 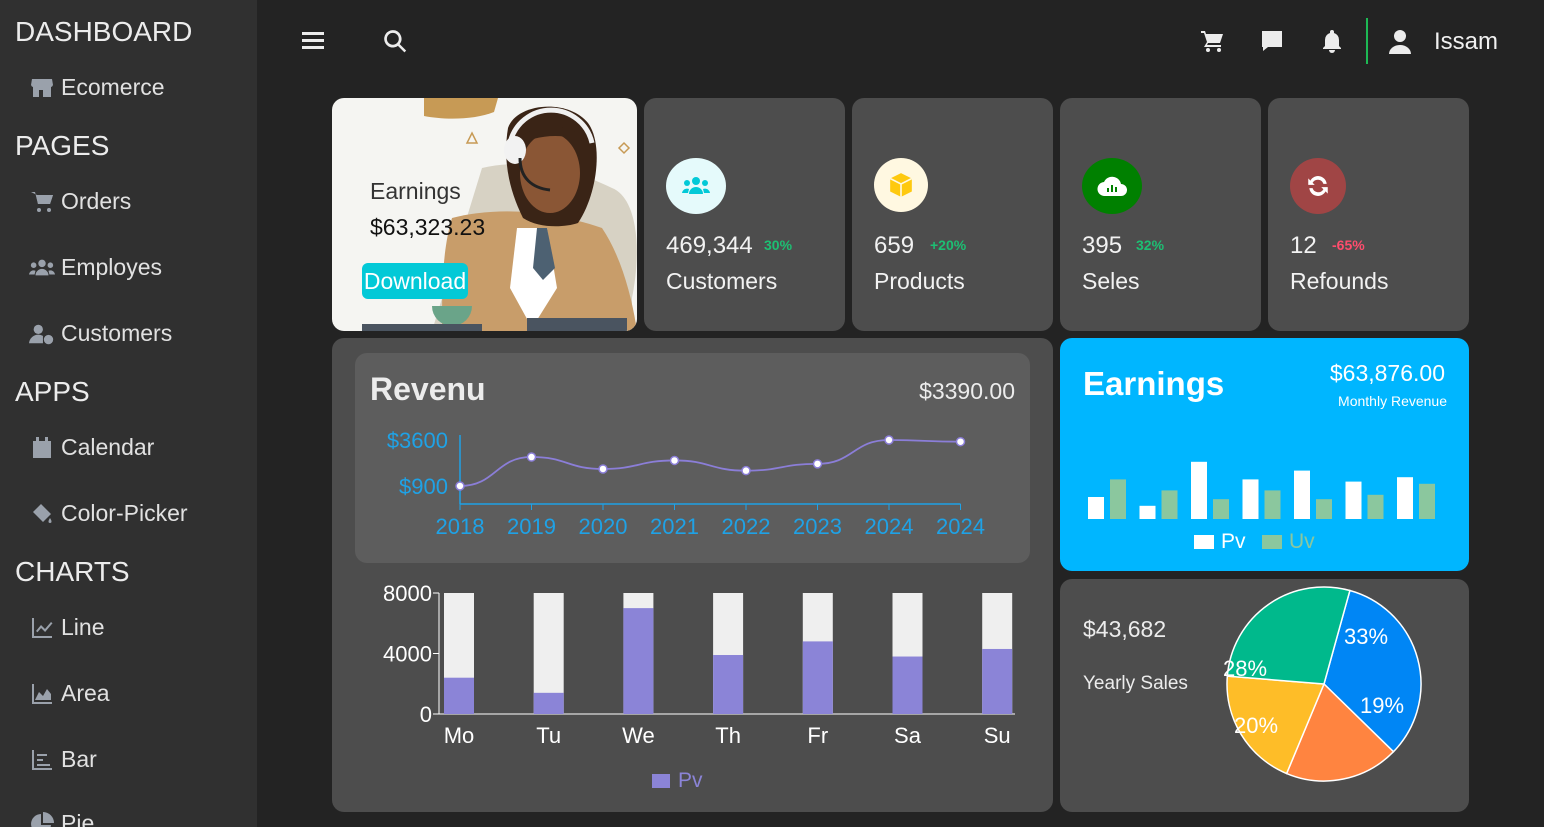 I want to click on sidebar-item-bar: Bar, so click(x=63, y=759).